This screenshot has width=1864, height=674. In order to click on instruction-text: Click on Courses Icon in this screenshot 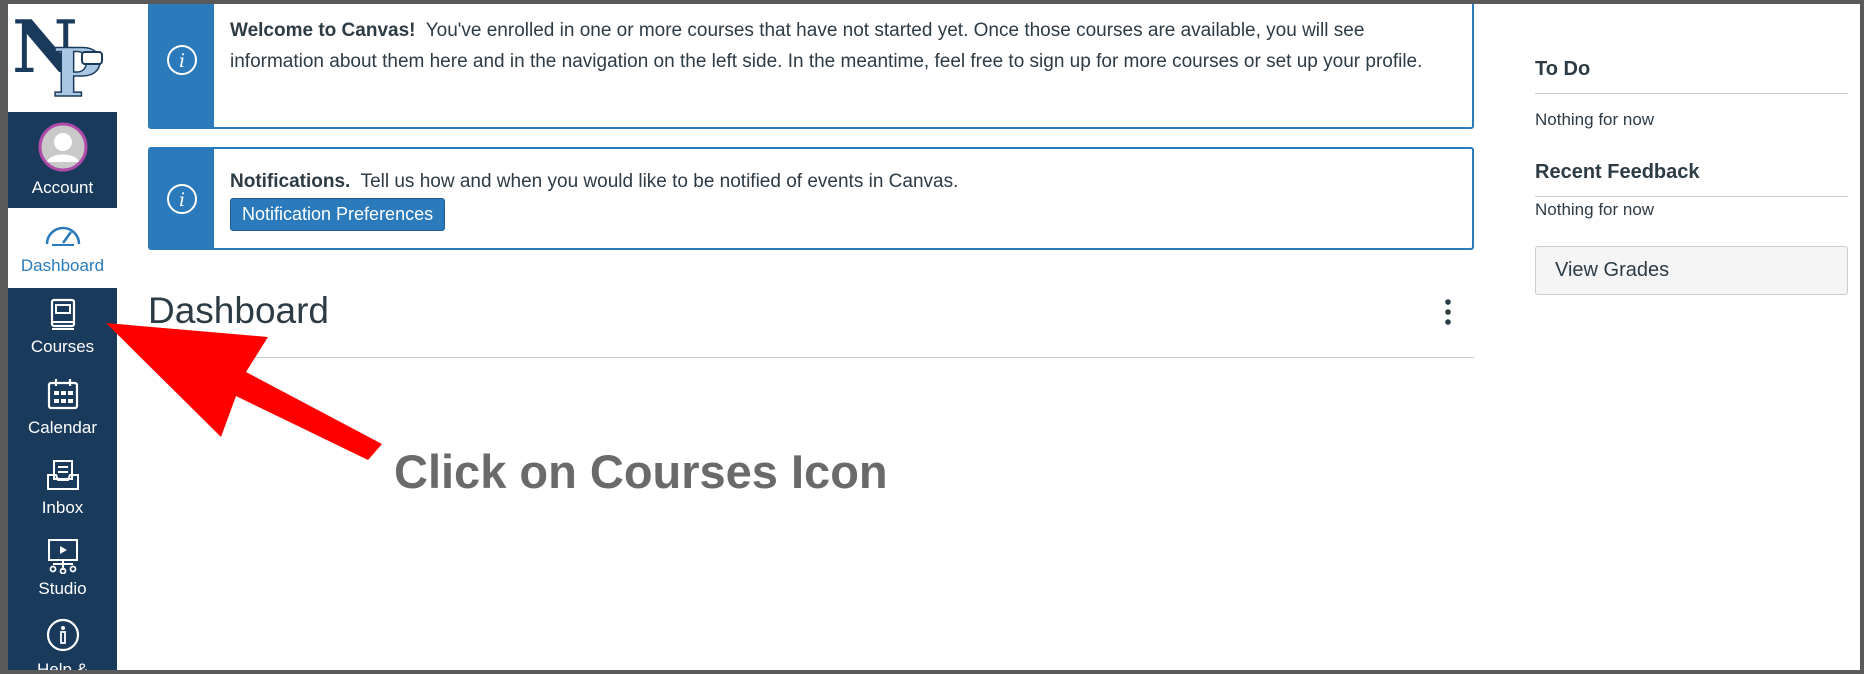, I will do `click(641, 471)`.